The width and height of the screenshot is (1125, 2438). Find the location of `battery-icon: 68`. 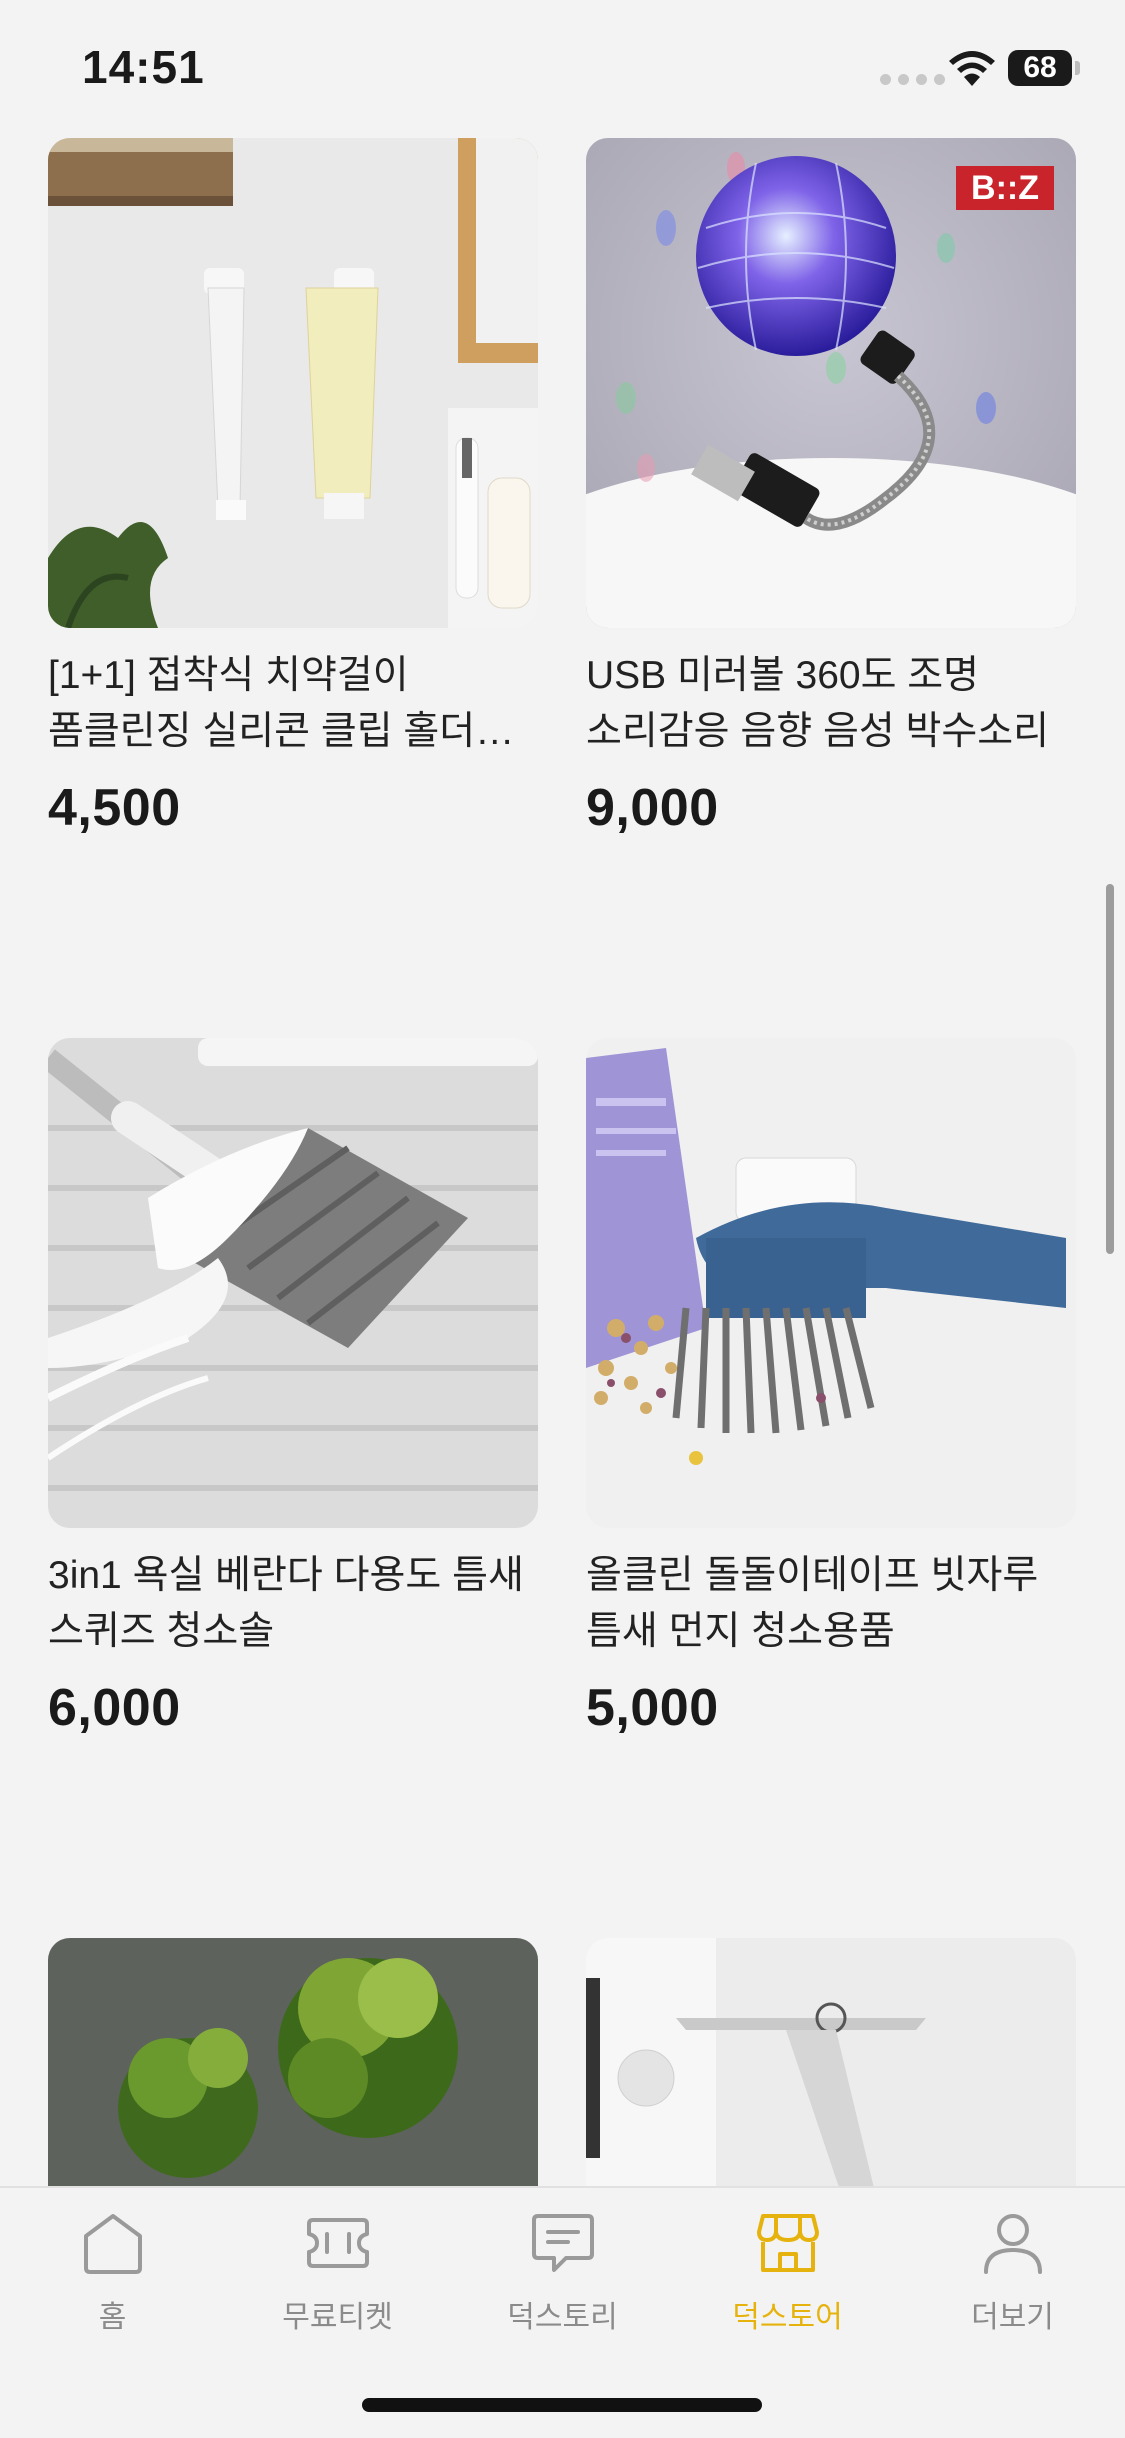

battery-icon: 68 is located at coordinates (1040, 68).